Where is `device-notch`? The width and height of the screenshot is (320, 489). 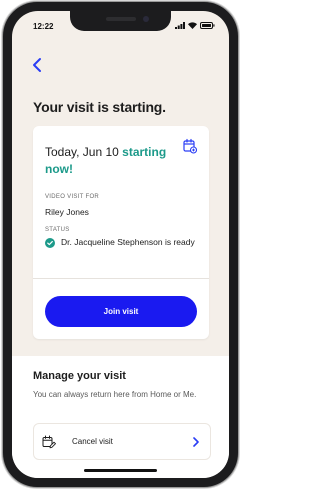
device-notch is located at coordinates (120, 21).